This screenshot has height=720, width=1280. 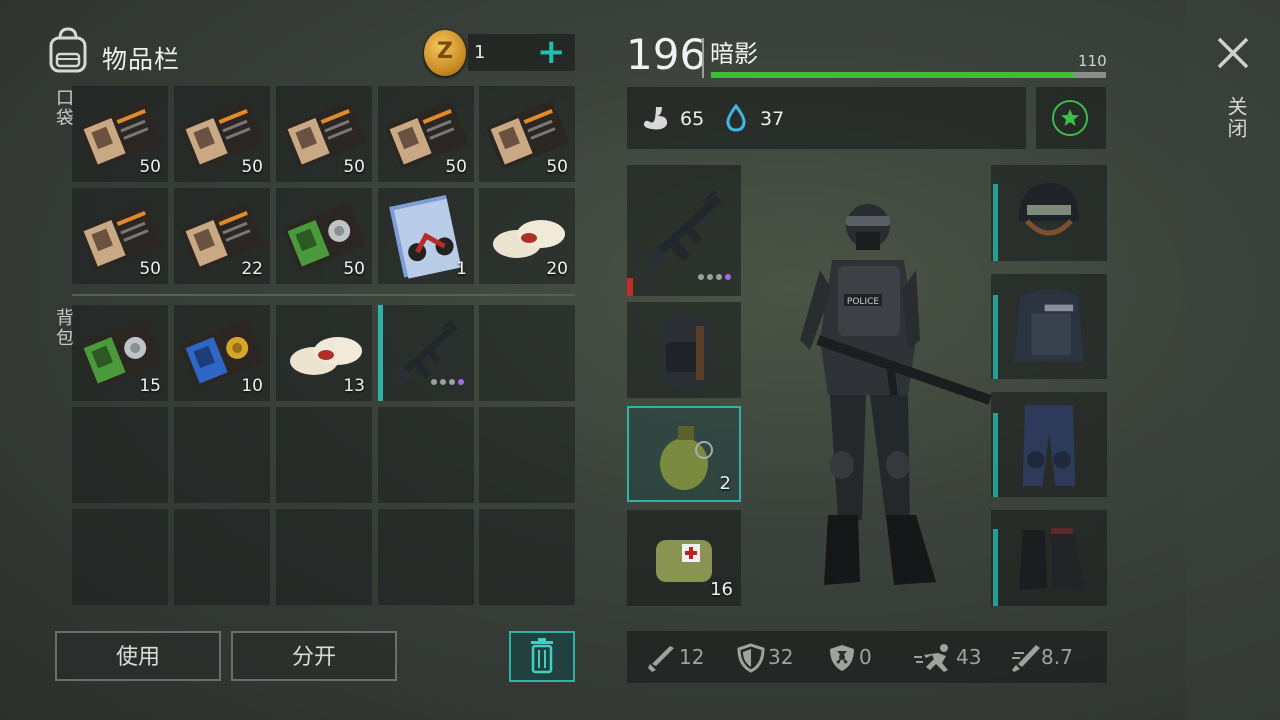 What do you see at coordinates (703, 58) in the screenshot?
I see `level-separator` at bounding box center [703, 58].